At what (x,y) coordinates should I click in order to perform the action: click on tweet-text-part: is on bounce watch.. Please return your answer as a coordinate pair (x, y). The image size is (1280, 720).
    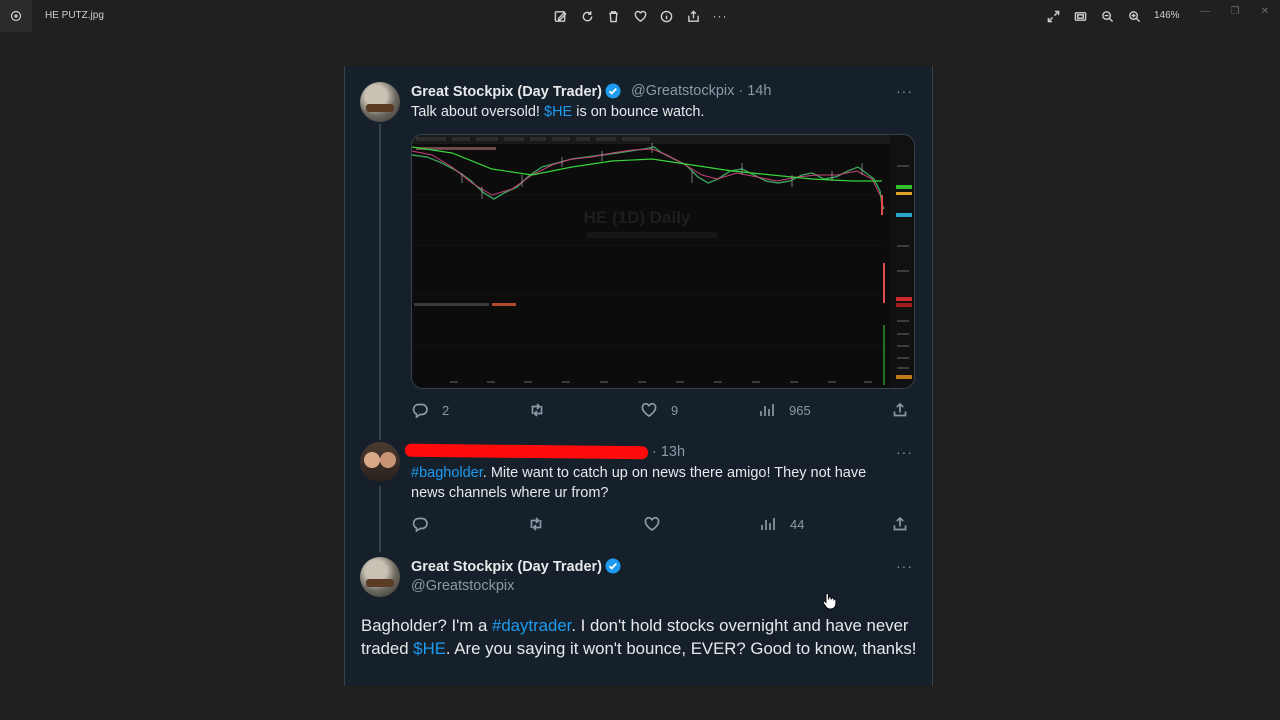
    Looking at the image, I should click on (638, 112).